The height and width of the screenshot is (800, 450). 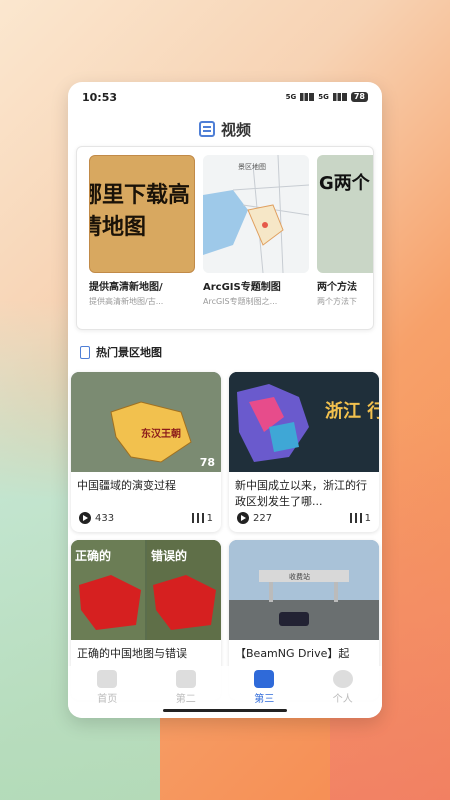 What do you see at coordinates (252, 166) in the screenshot?
I see `map-thumbnail-label: 景区地图` at bounding box center [252, 166].